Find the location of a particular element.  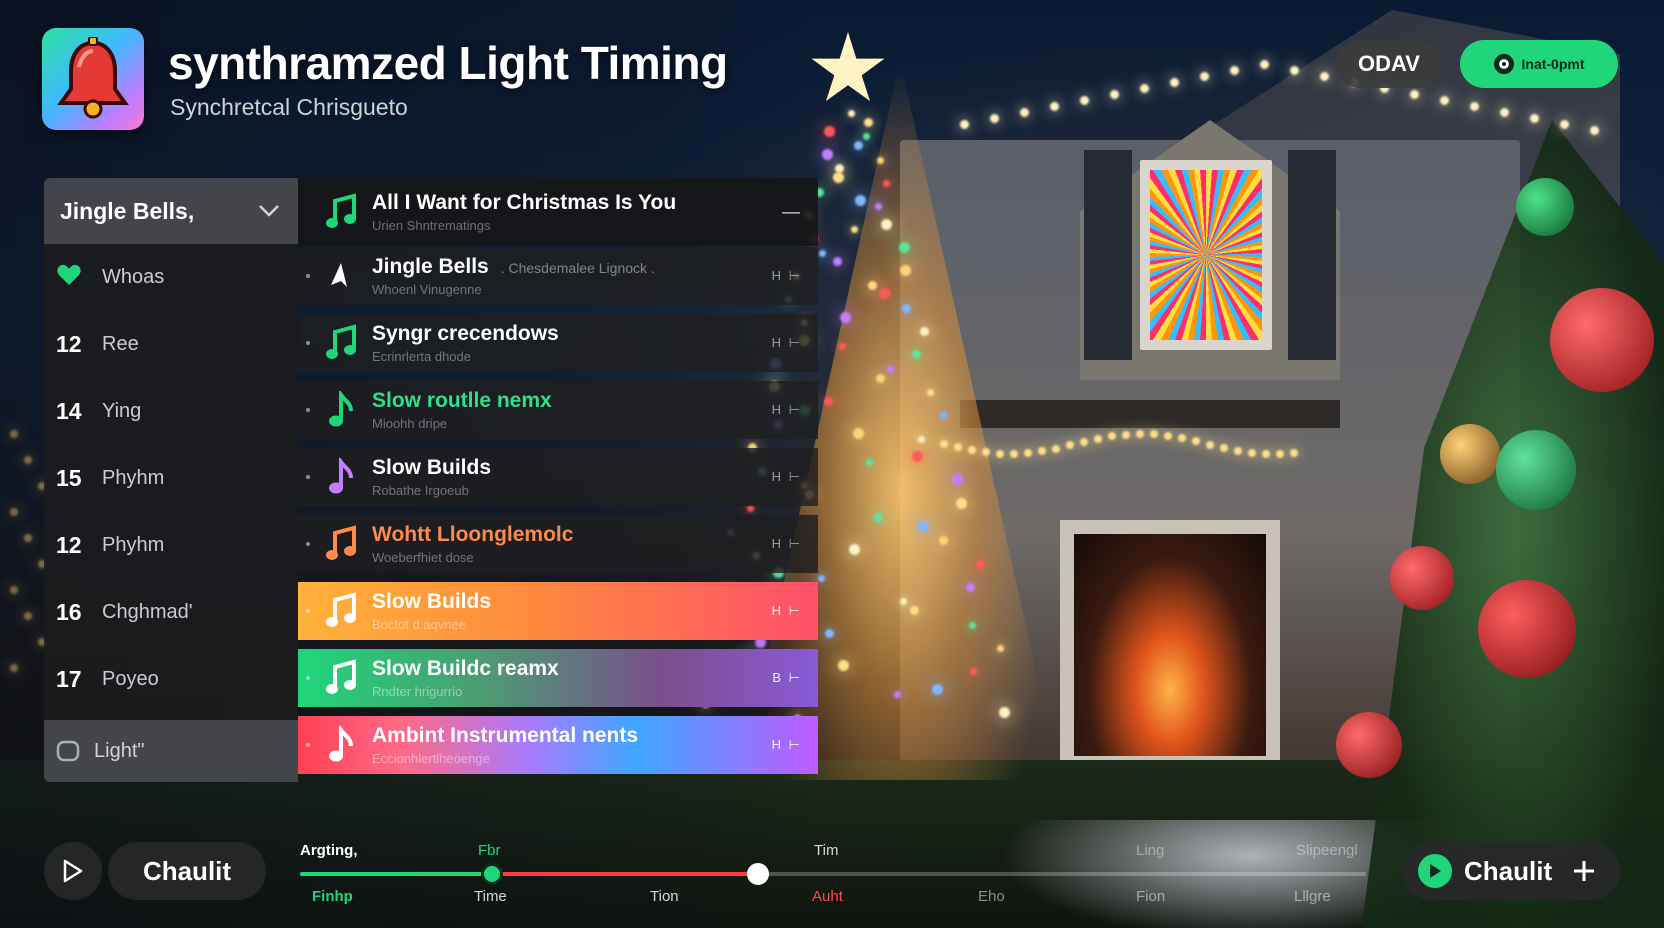

track-row: Slow routlle nemx Mioohh dripe H ⊢ is located at coordinates (558, 410).